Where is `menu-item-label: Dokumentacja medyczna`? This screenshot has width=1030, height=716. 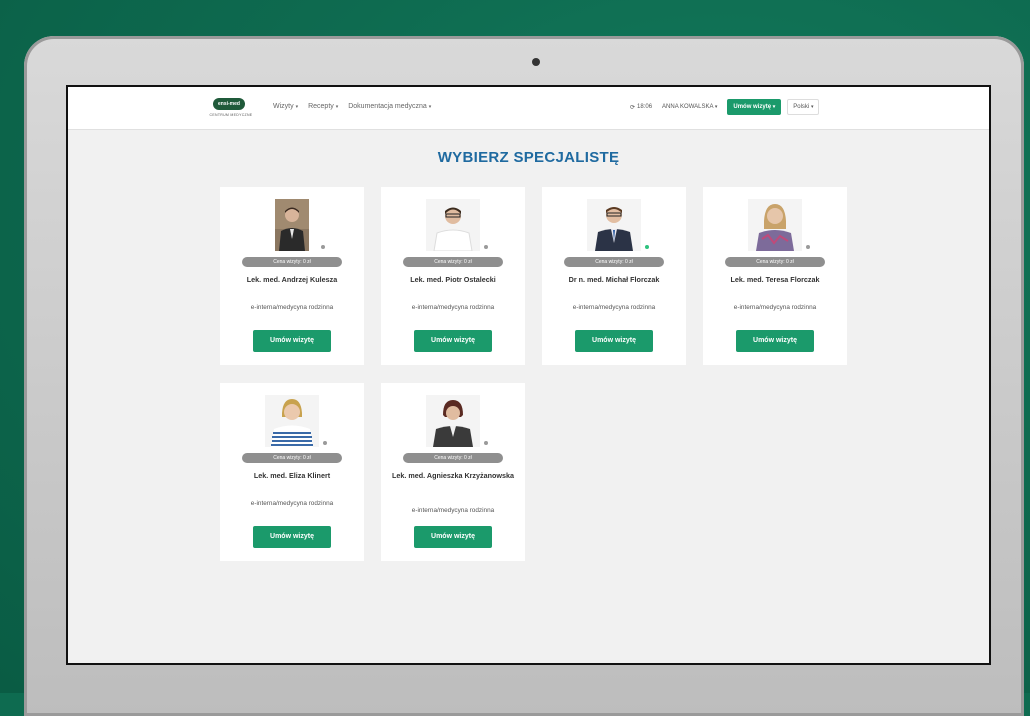
menu-item-label: Dokumentacja medyczna is located at coordinates (387, 106).